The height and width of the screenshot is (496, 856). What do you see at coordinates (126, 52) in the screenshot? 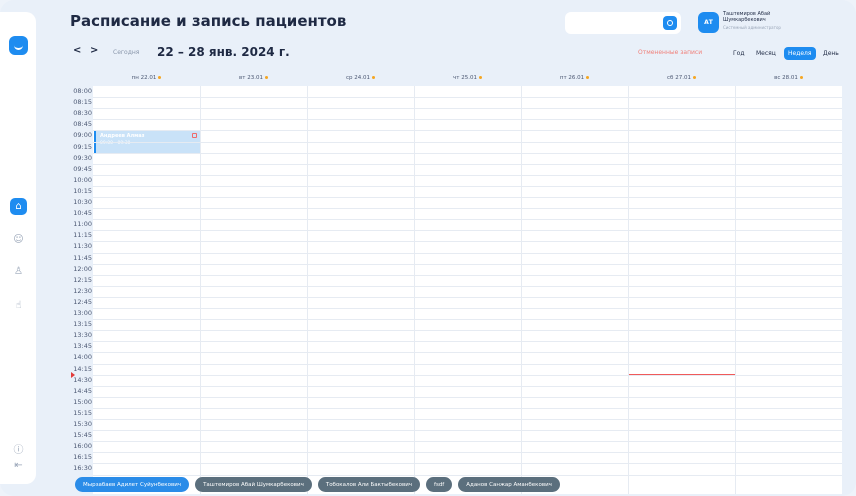
I see `today-button: Сегодня` at bounding box center [126, 52].